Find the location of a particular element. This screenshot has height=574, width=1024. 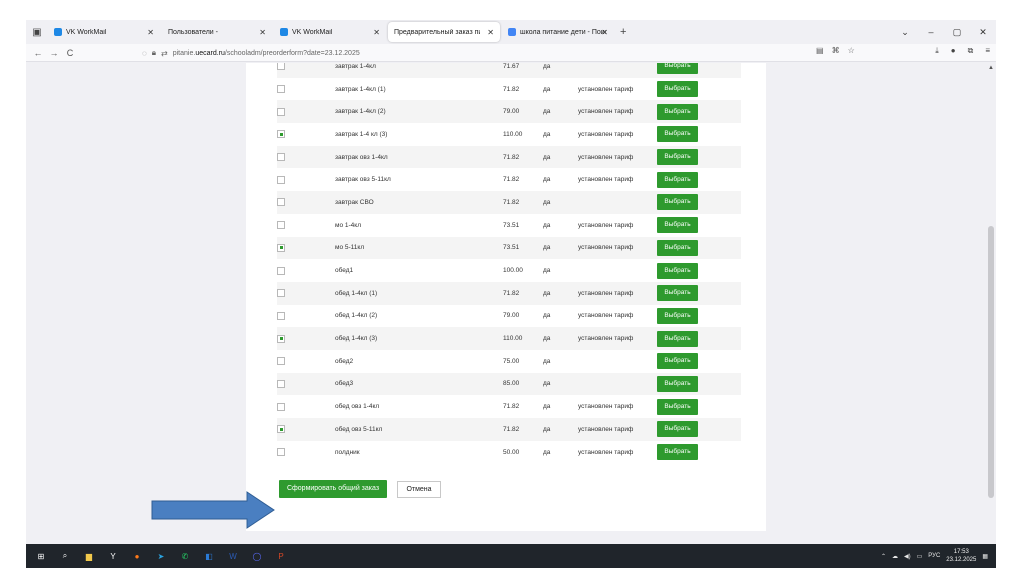

table-row: мо 1-4кл 73.51 да установлен тариф Выбрать is located at coordinates (509, 225).